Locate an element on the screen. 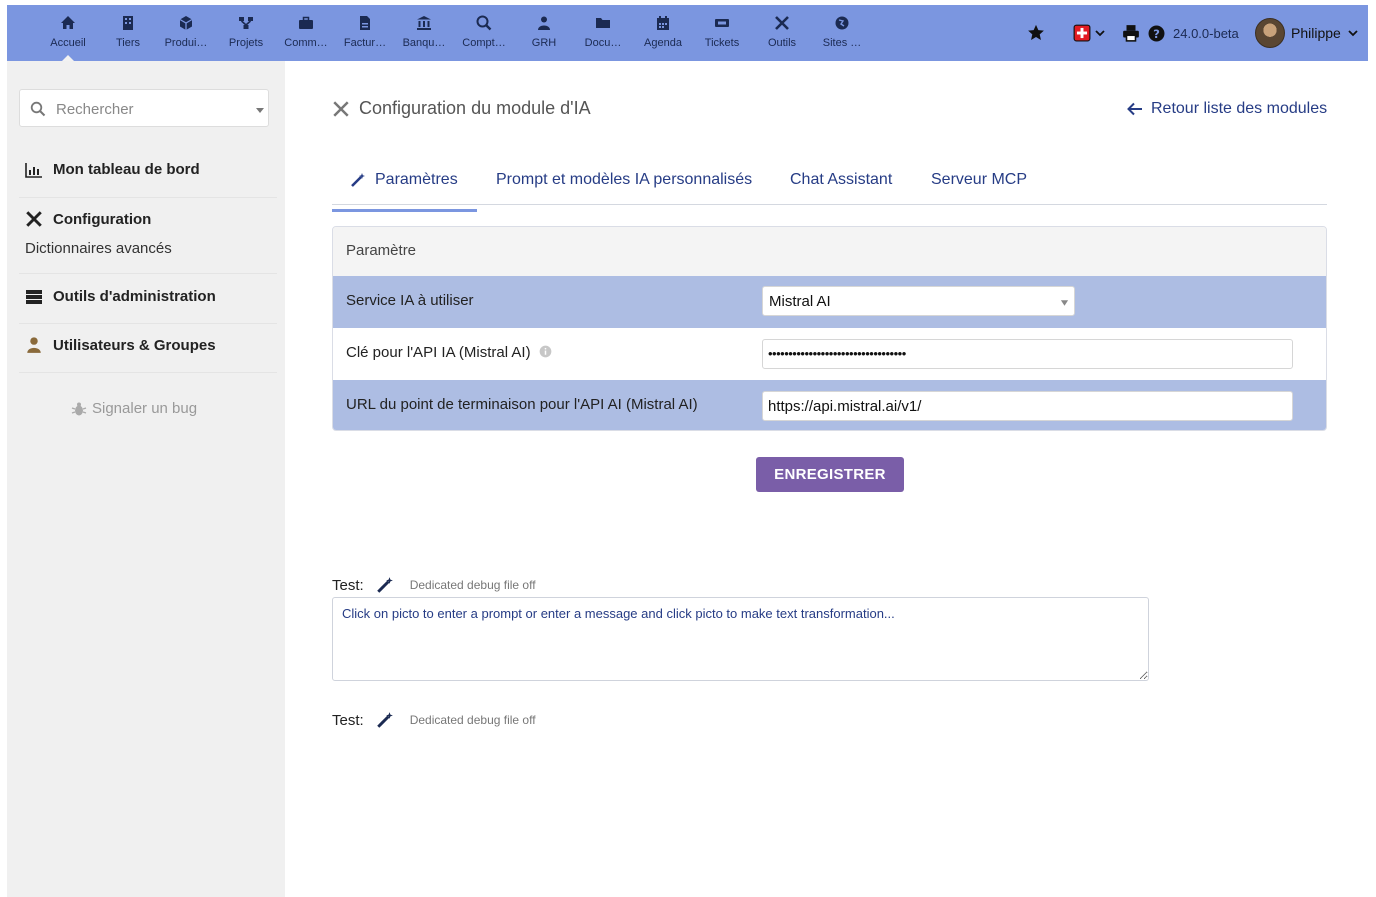 This screenshot has width=1376, height=897. tab-parametres: Paramètres is located at coordinates (404, 191).